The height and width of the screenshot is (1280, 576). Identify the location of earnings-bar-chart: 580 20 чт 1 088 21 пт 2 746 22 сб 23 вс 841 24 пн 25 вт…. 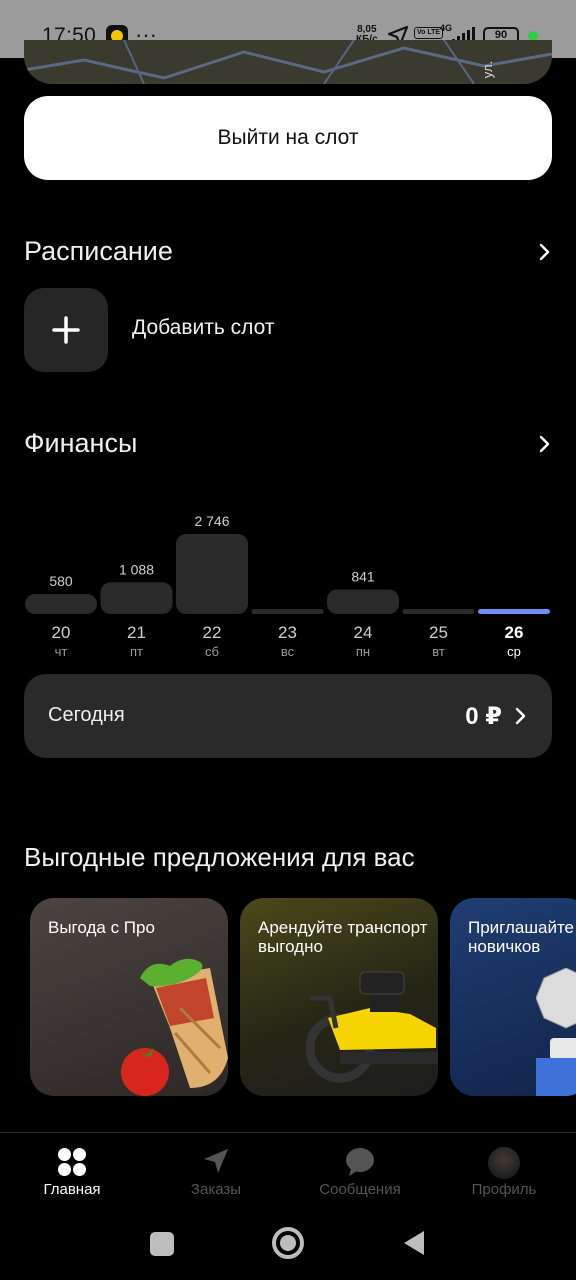
(300, 585).